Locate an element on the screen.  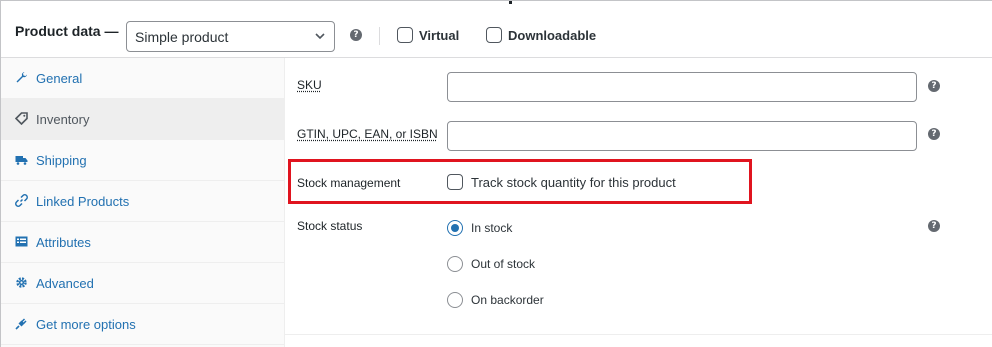
on-backorder-radio is located at coordinates (455, 300).